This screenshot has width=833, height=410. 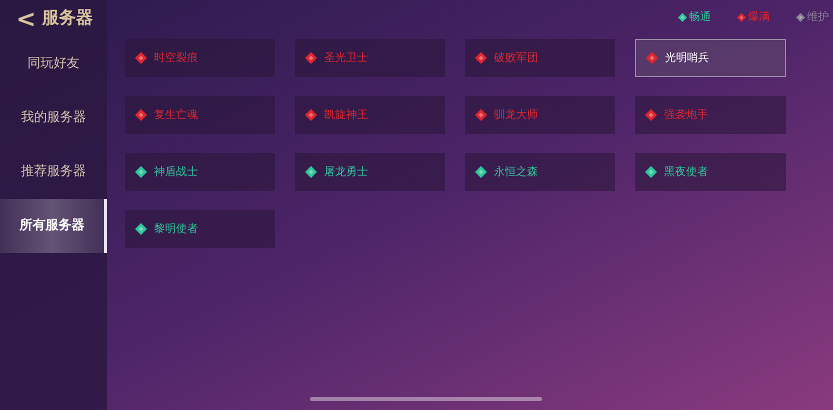 What do you see at coordinates (200, 172) in the screenshot?
I see `server-button: 神盾战士` at bounding box center [200, 172].